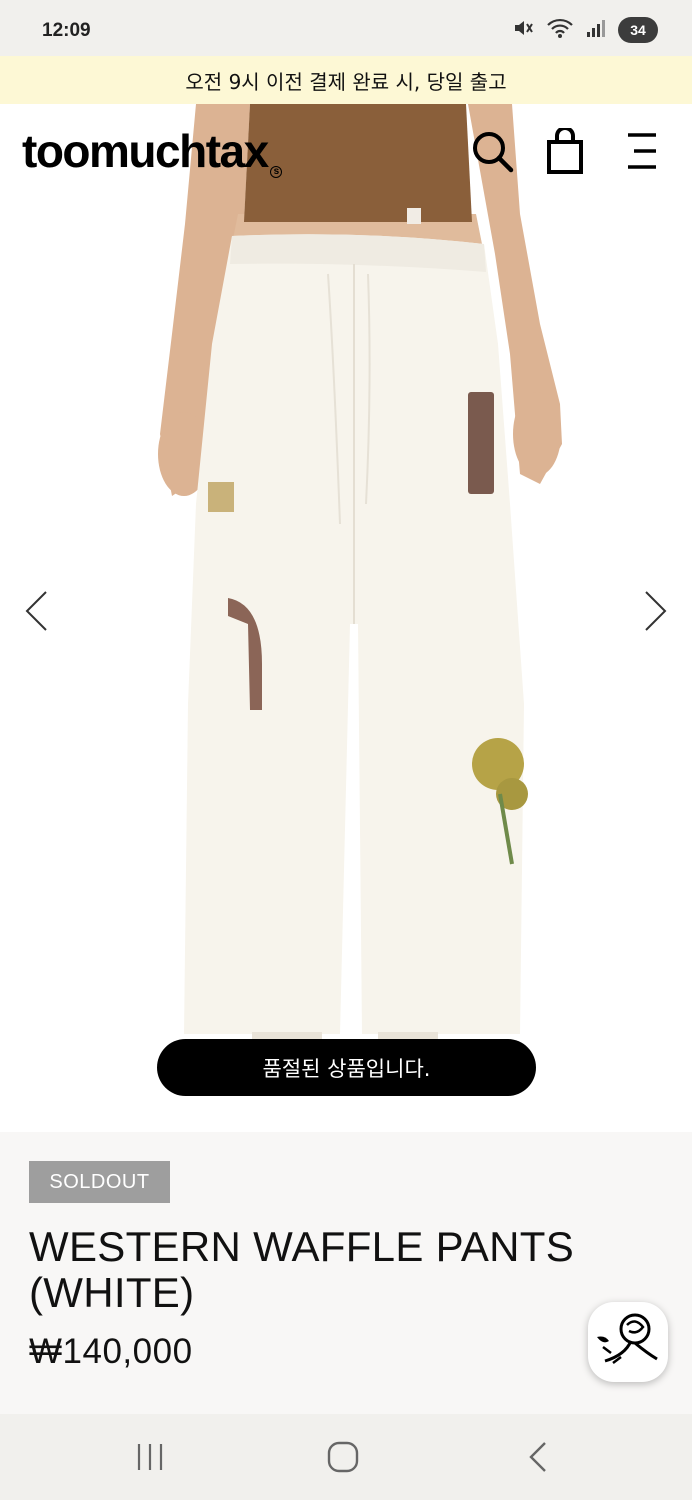 Image resolution: width=692 pixels, height=1500 pixels. What do you see at coordinates (275, 172) in the screenshot?
I see `logo-mark: s` at bounding box center [275, 172].